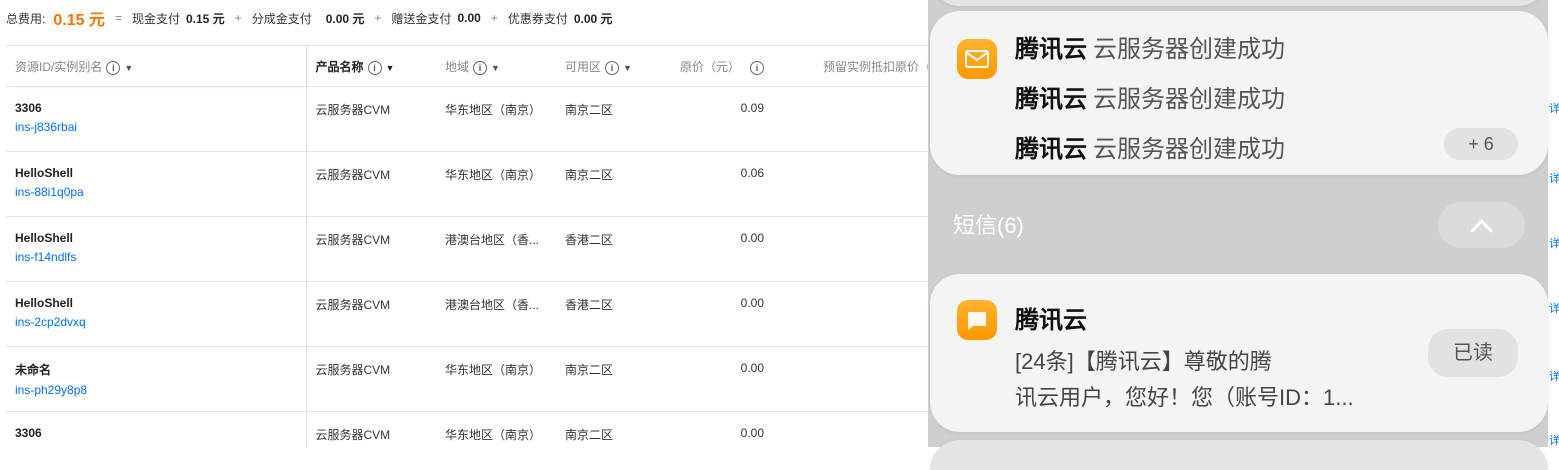 Image resolution: width=1559 pixels, height=470 pixels. Describe the element at coordinates (156, 379) in the screenshot. I see `cell-resource: 未命名 ins-ph29y8p8` at that location.